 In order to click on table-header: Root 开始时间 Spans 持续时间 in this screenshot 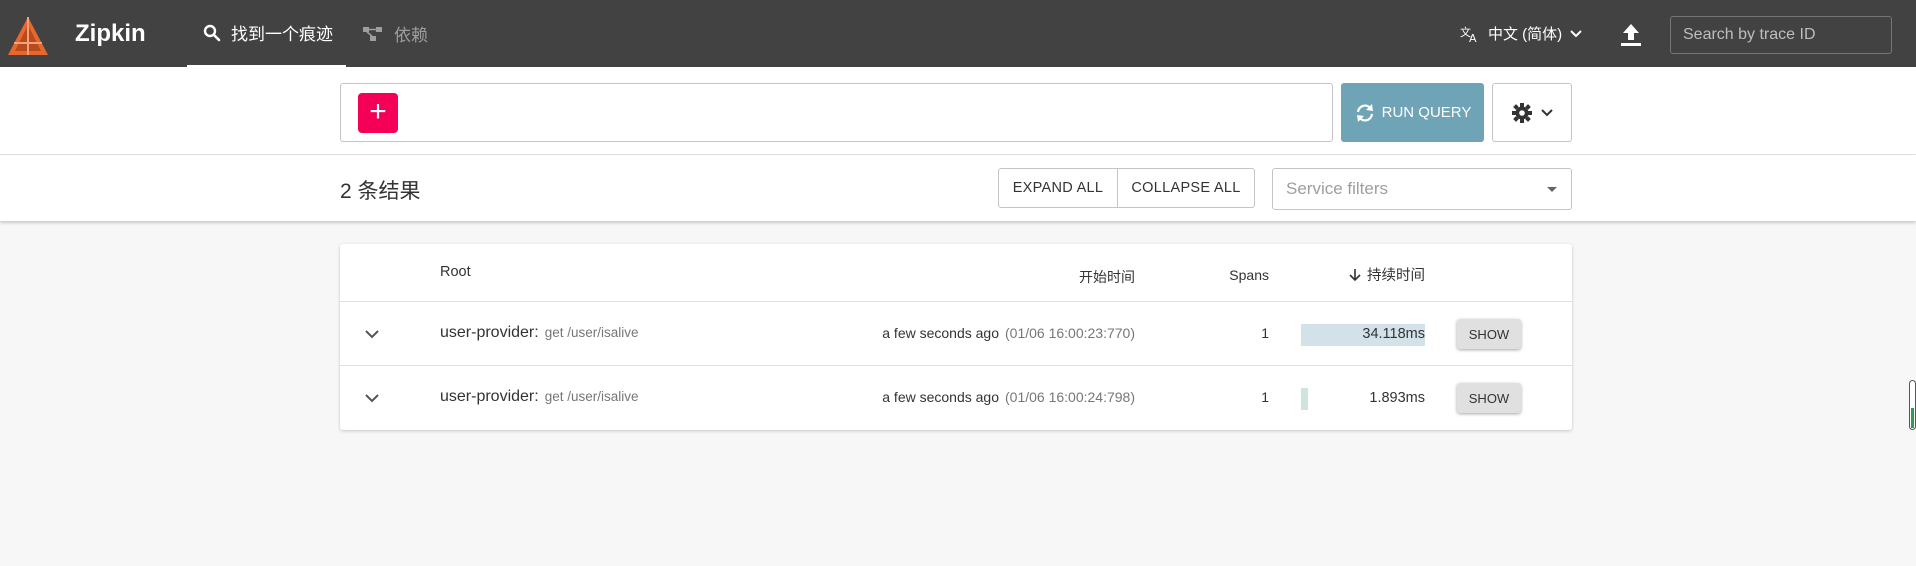, I will do `click(956, 273)`.